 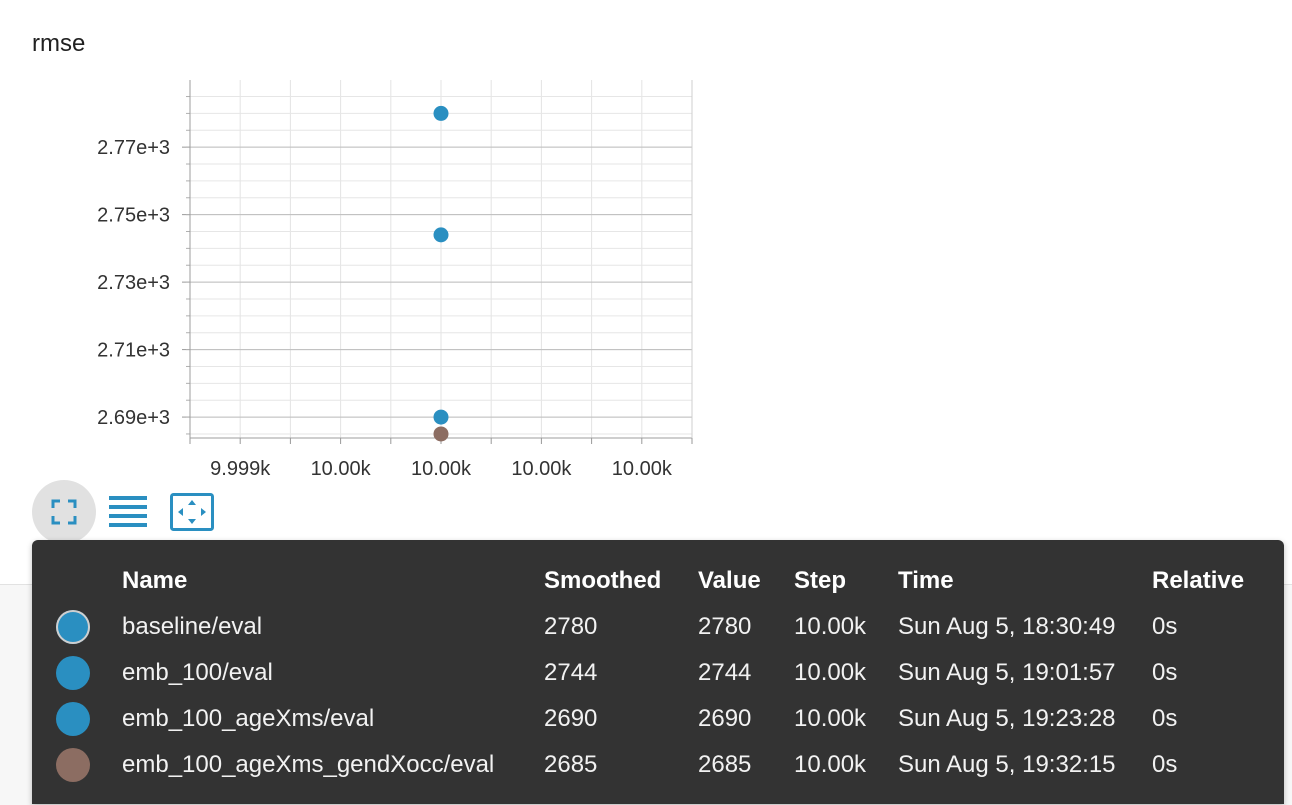 What do you see at coordinates (1007, 718) in the screenshot?
I see `time: Sun Aug 5, 19:23:28` at bounding box center [1007, 718].